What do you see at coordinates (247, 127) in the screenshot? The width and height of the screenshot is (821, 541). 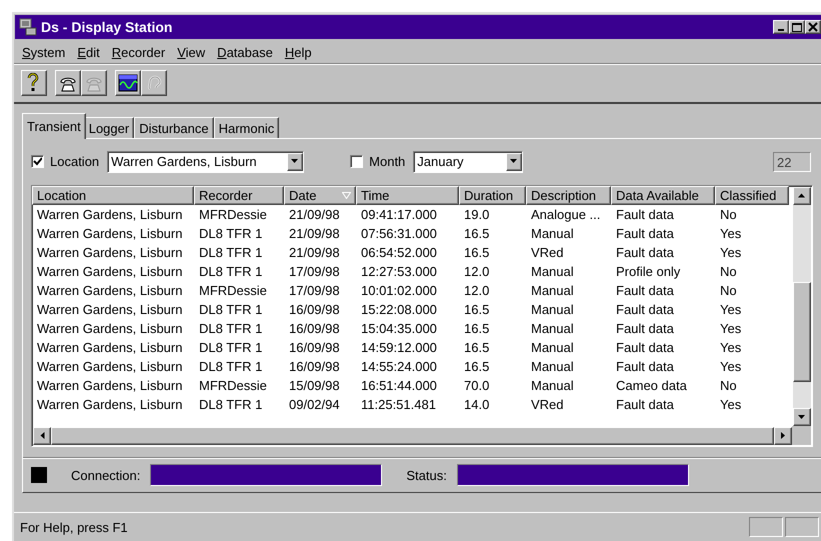 I see `tab: Harmonic` at bounding box center [247, 127].